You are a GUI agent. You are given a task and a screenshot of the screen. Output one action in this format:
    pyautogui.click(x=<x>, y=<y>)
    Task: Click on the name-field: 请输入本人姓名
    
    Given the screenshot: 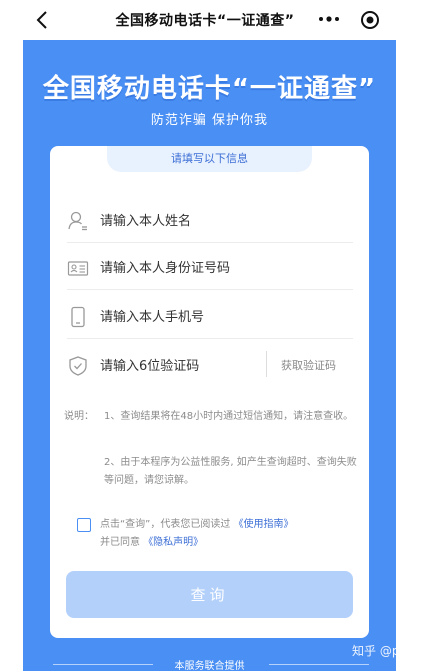 What is the action you would take?
    pyautogui.click(x=210, y=219)
    